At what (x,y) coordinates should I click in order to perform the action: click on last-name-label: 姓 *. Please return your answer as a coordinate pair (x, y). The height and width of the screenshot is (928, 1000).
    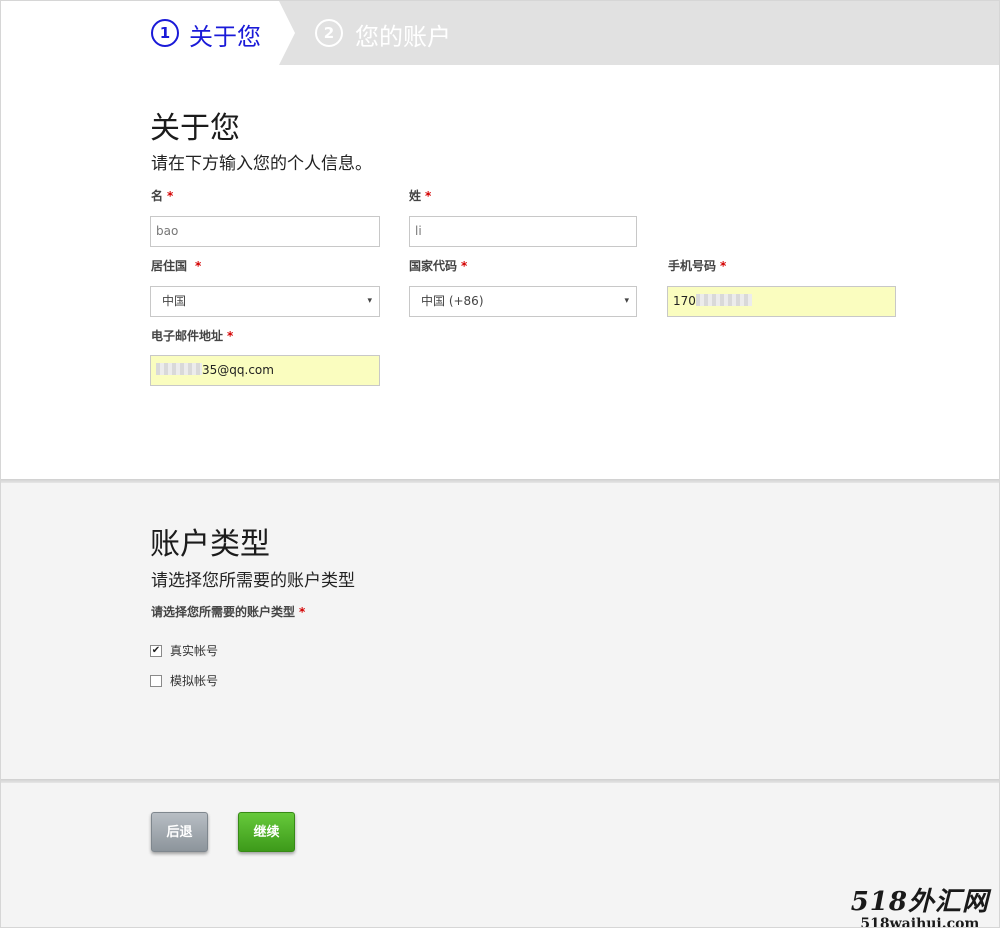
    Looking at the image, I should click on (420, 196).